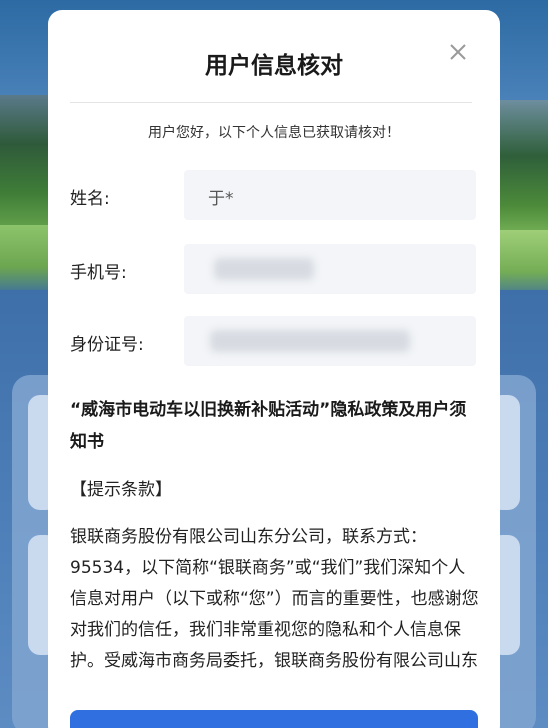 The height and width of the screenshot is (728, 548). Describe the element at coordinates (274, 719) in the screenshot. I see `confirm-button` at that location.